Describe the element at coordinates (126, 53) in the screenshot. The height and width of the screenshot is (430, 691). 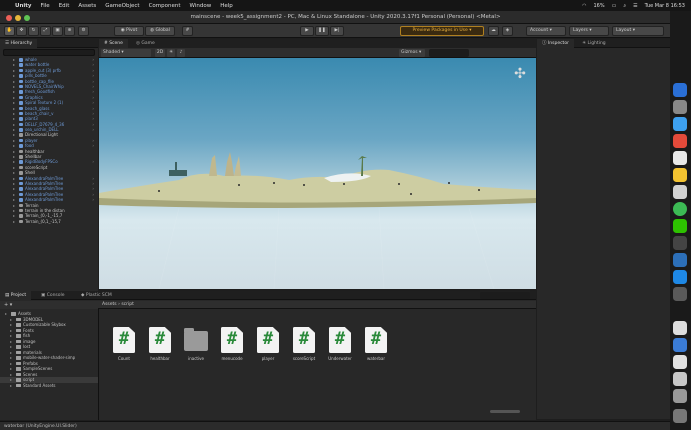
I see `shading-mode-dropdown: Shaded ▾` at that location.